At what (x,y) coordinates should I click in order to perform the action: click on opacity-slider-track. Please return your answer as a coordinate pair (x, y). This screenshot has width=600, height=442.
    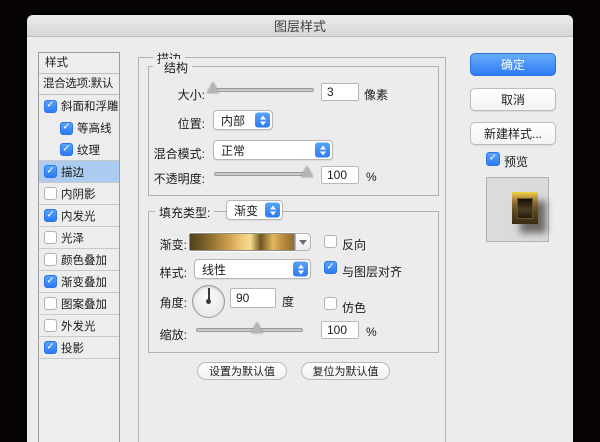
    Looking at the image, I should click on (262, 174).